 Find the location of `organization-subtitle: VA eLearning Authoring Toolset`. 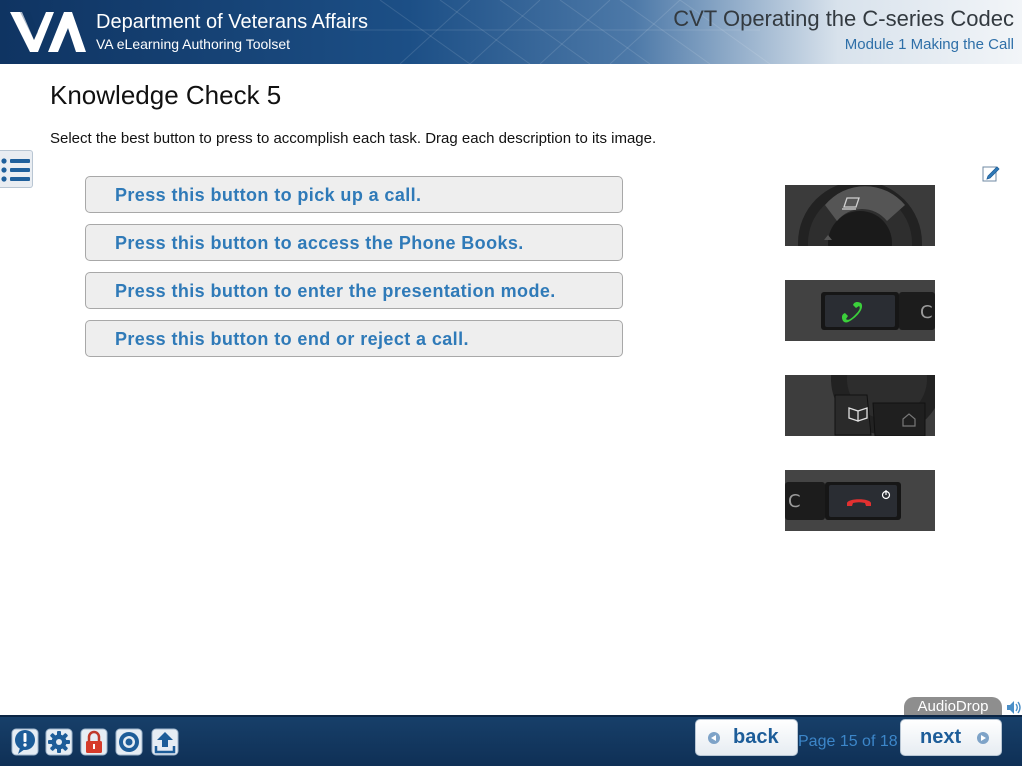

organization-subtitle: VA eLearning Authoring Toolset is located at coordinates (193, 44).